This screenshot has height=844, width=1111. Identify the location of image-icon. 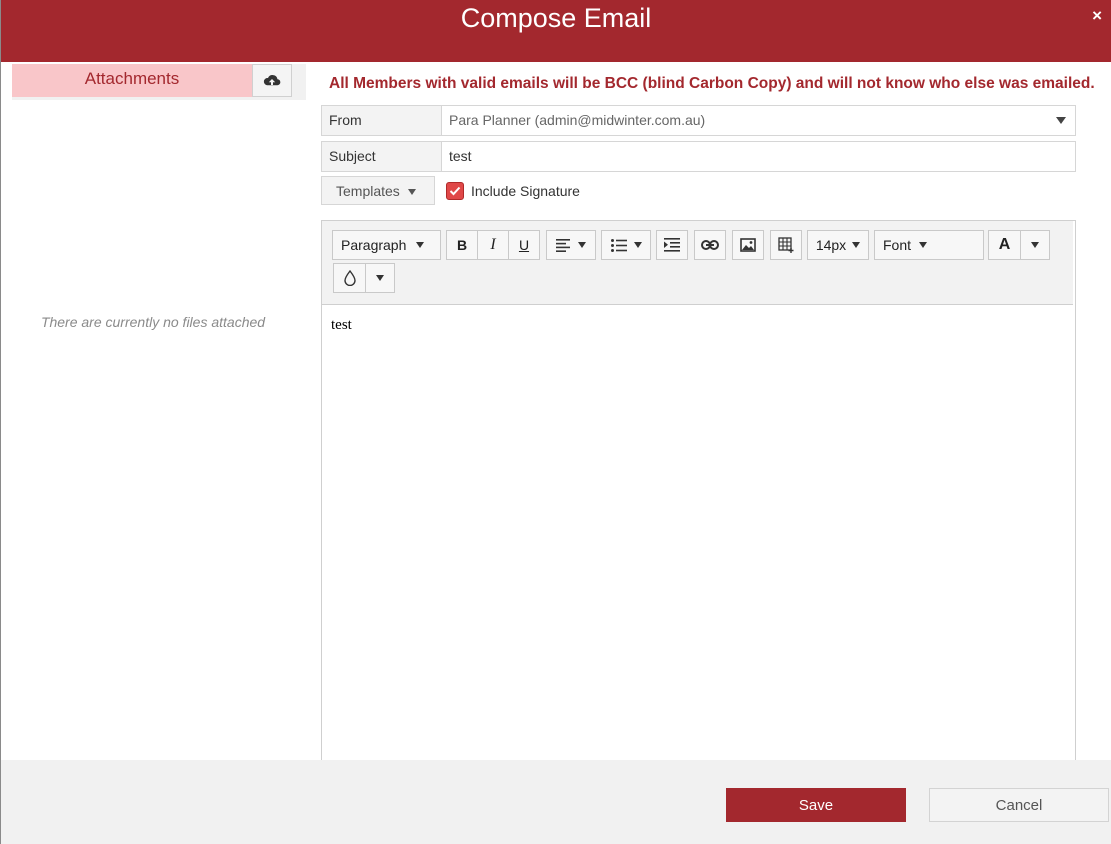
(748, 245).